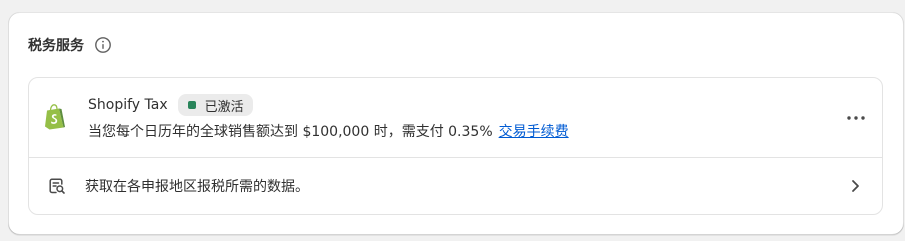  I want to click on card-header: 税务服务, so click(70, 45).